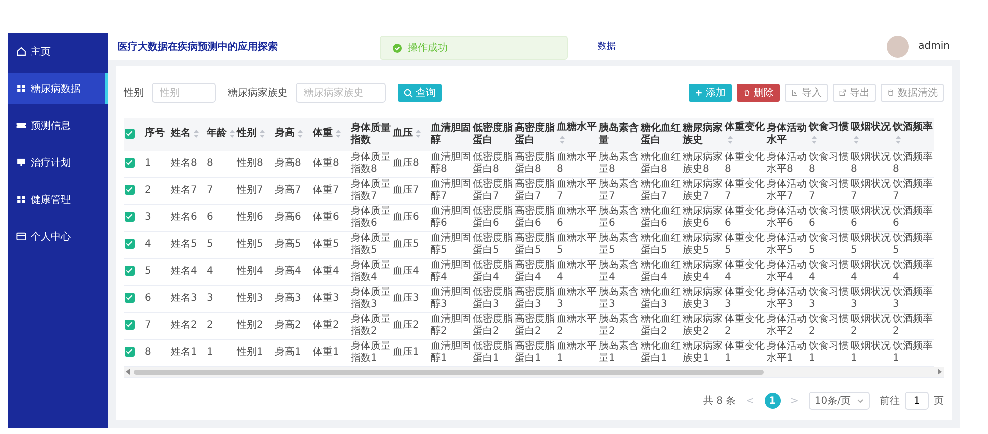  What do you see at coordinates (210, 298) in the screenshot?
I see `table-cell: 3` at bounding box center [210, 298].